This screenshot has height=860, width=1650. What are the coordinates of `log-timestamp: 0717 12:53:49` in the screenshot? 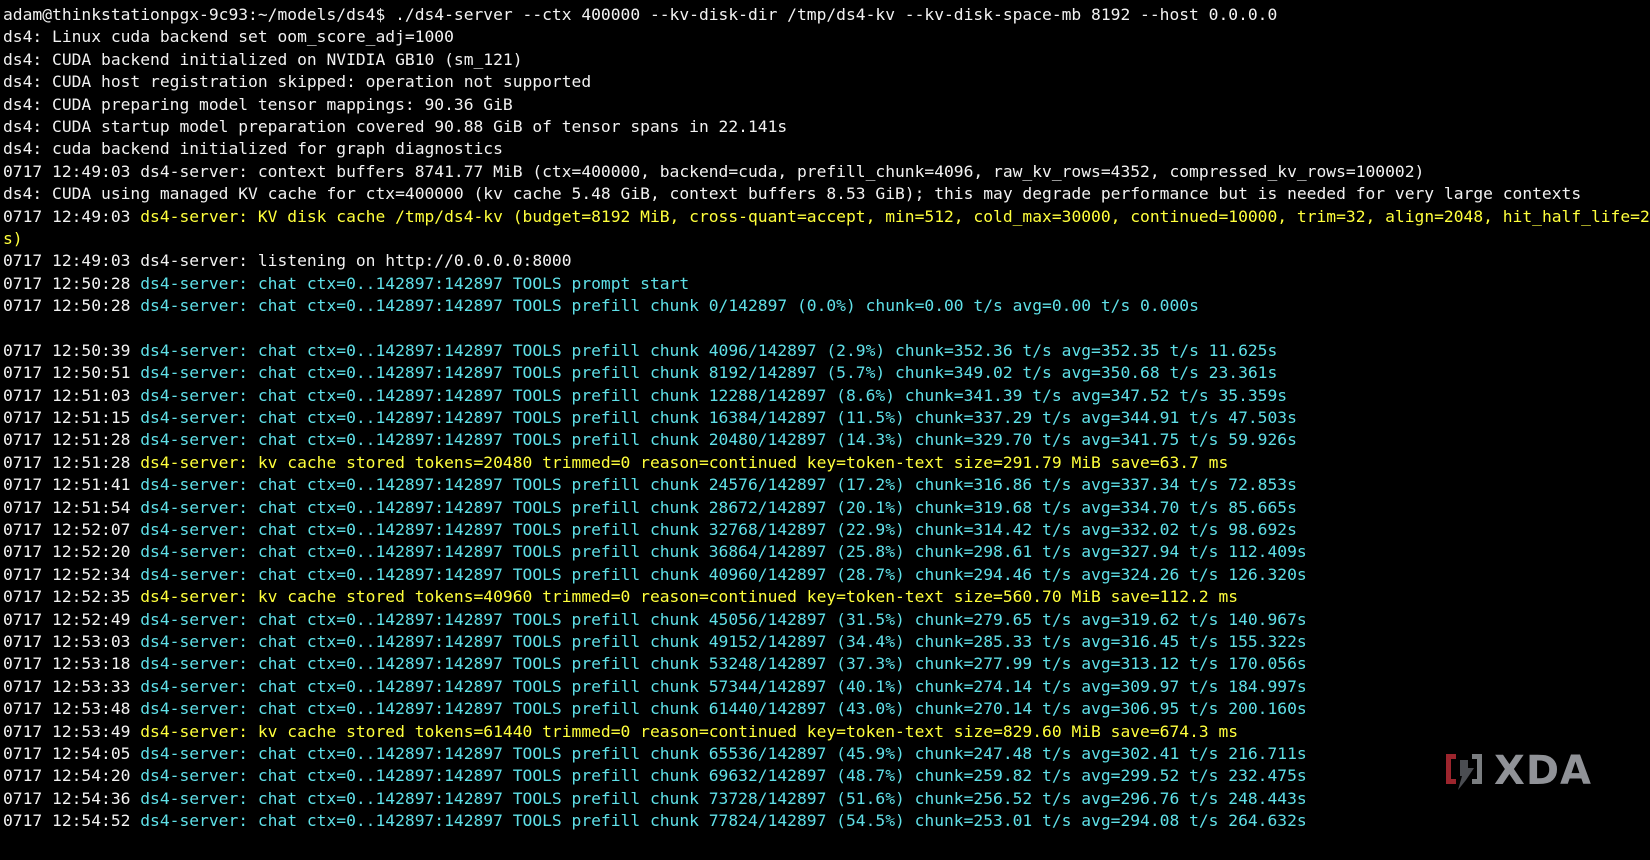 It's located at (72, 731).